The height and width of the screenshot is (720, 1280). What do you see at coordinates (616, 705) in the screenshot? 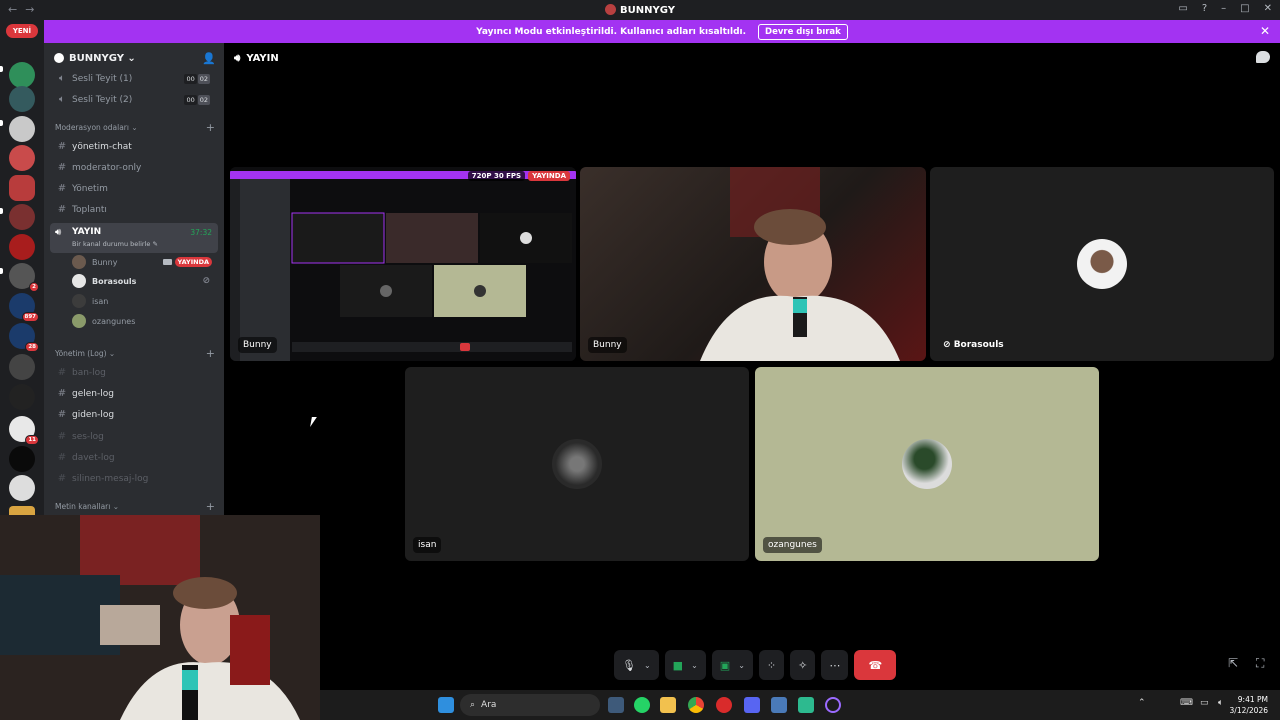
I see `settings-app-icon` at bounding box center [616, 705].